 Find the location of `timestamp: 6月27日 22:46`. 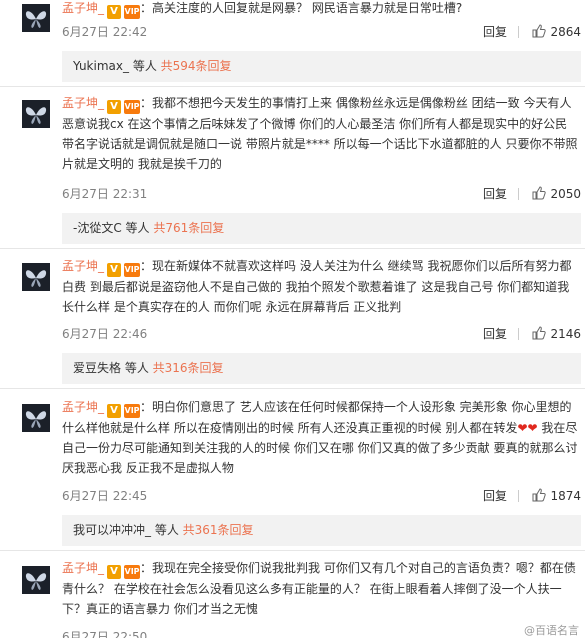

timestamp: 6月27日 22:46 is located at coordinates (105, 334).